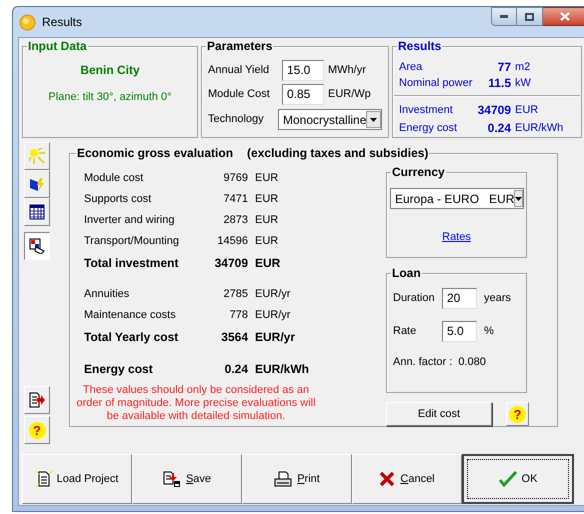  What do you see at coordinates (459, 331) in the screenshot?
I see `input-field: 5.0` at bounding box center [459, 331].